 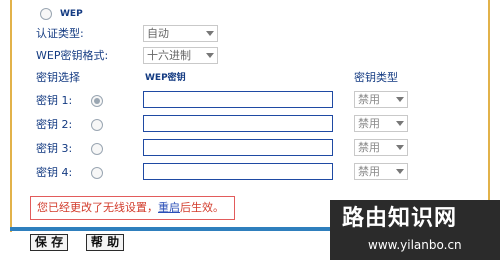 What do you see at coordinates (381, 171) in the screenshot?
I see `key-4-type-select: 禁用` at bounding box center [381, 171].